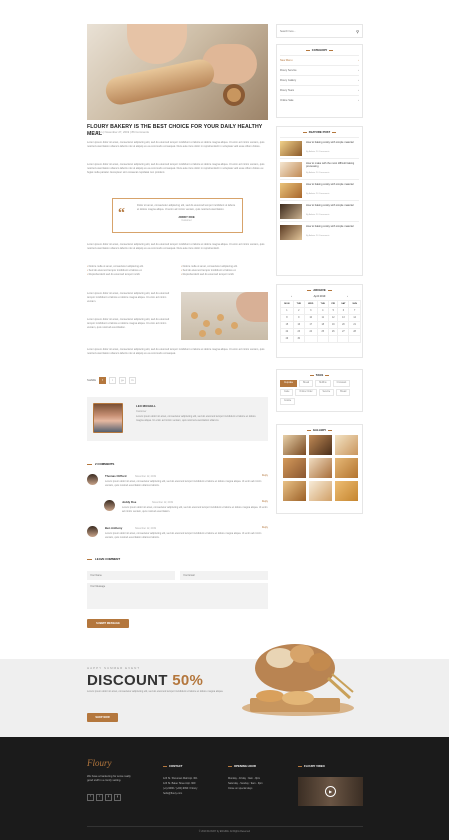  I want to click on calendar-week: 29 30, so click(320, 339).